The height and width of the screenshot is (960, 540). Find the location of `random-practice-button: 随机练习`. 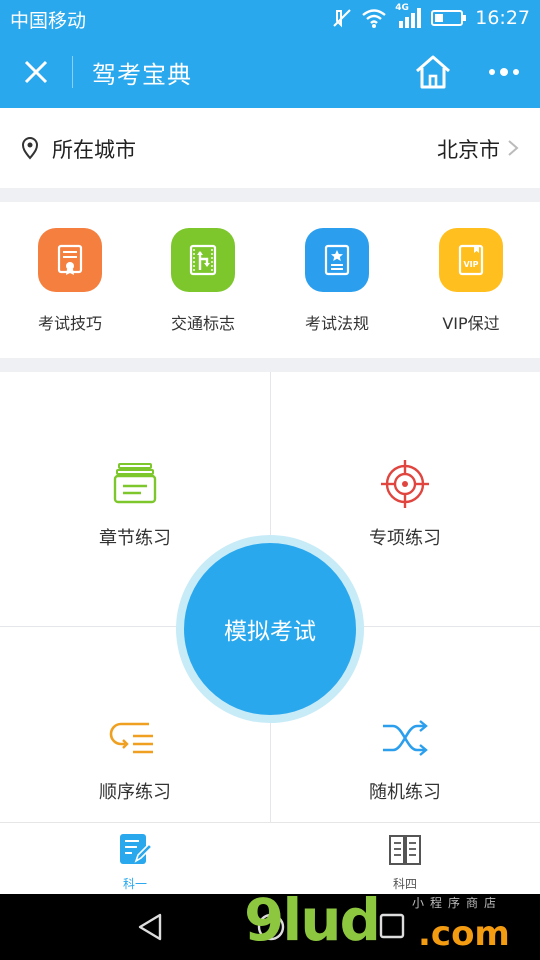

random-practice-button: 随机练习 is located at coordinates (405, 758).